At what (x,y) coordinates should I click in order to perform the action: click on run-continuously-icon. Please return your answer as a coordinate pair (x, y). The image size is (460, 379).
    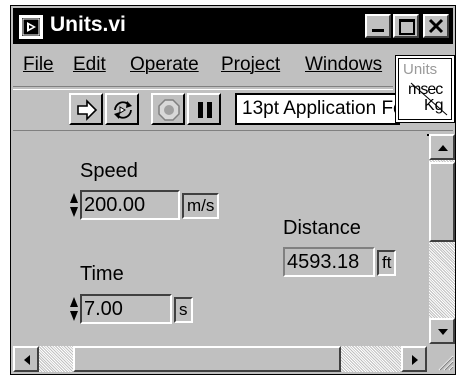
    Looking at the image, I should click on (123, 110).